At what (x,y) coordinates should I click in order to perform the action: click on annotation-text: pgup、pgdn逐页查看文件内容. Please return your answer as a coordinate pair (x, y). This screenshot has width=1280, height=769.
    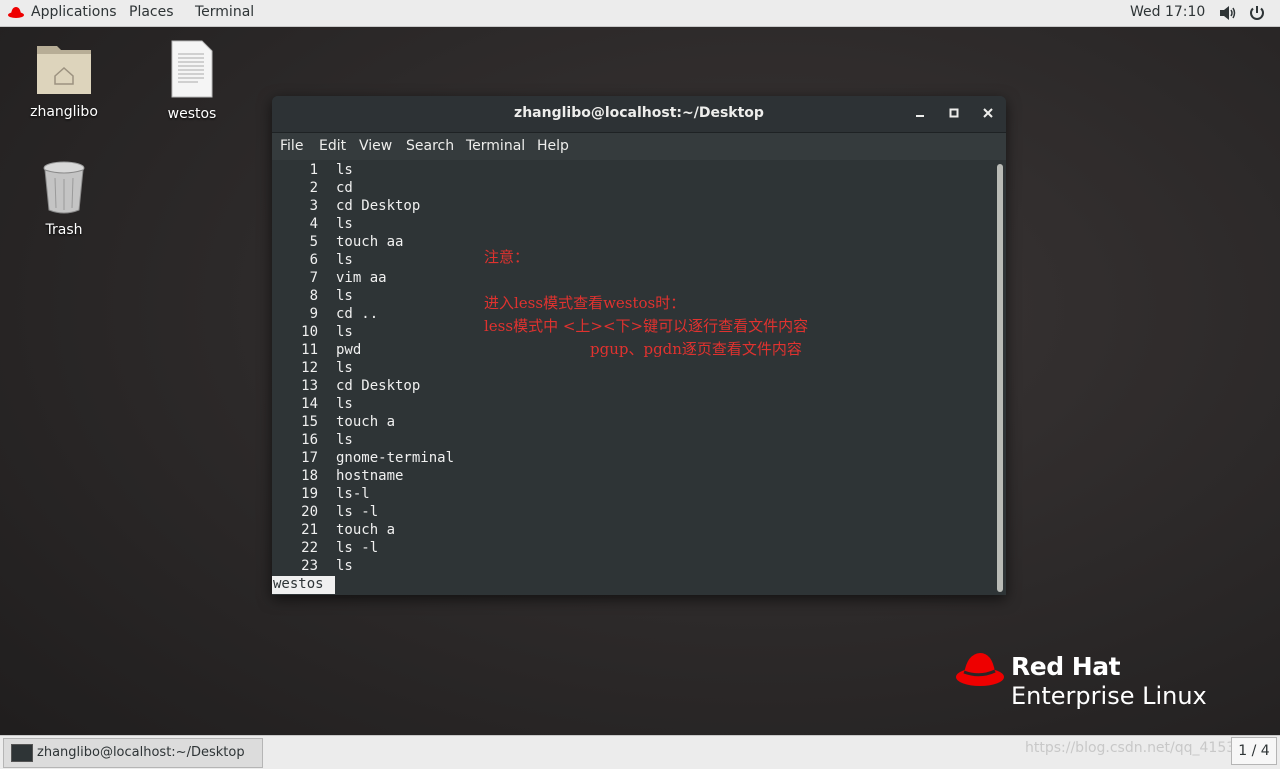
    Looking at the image, I should click on (696, 349).